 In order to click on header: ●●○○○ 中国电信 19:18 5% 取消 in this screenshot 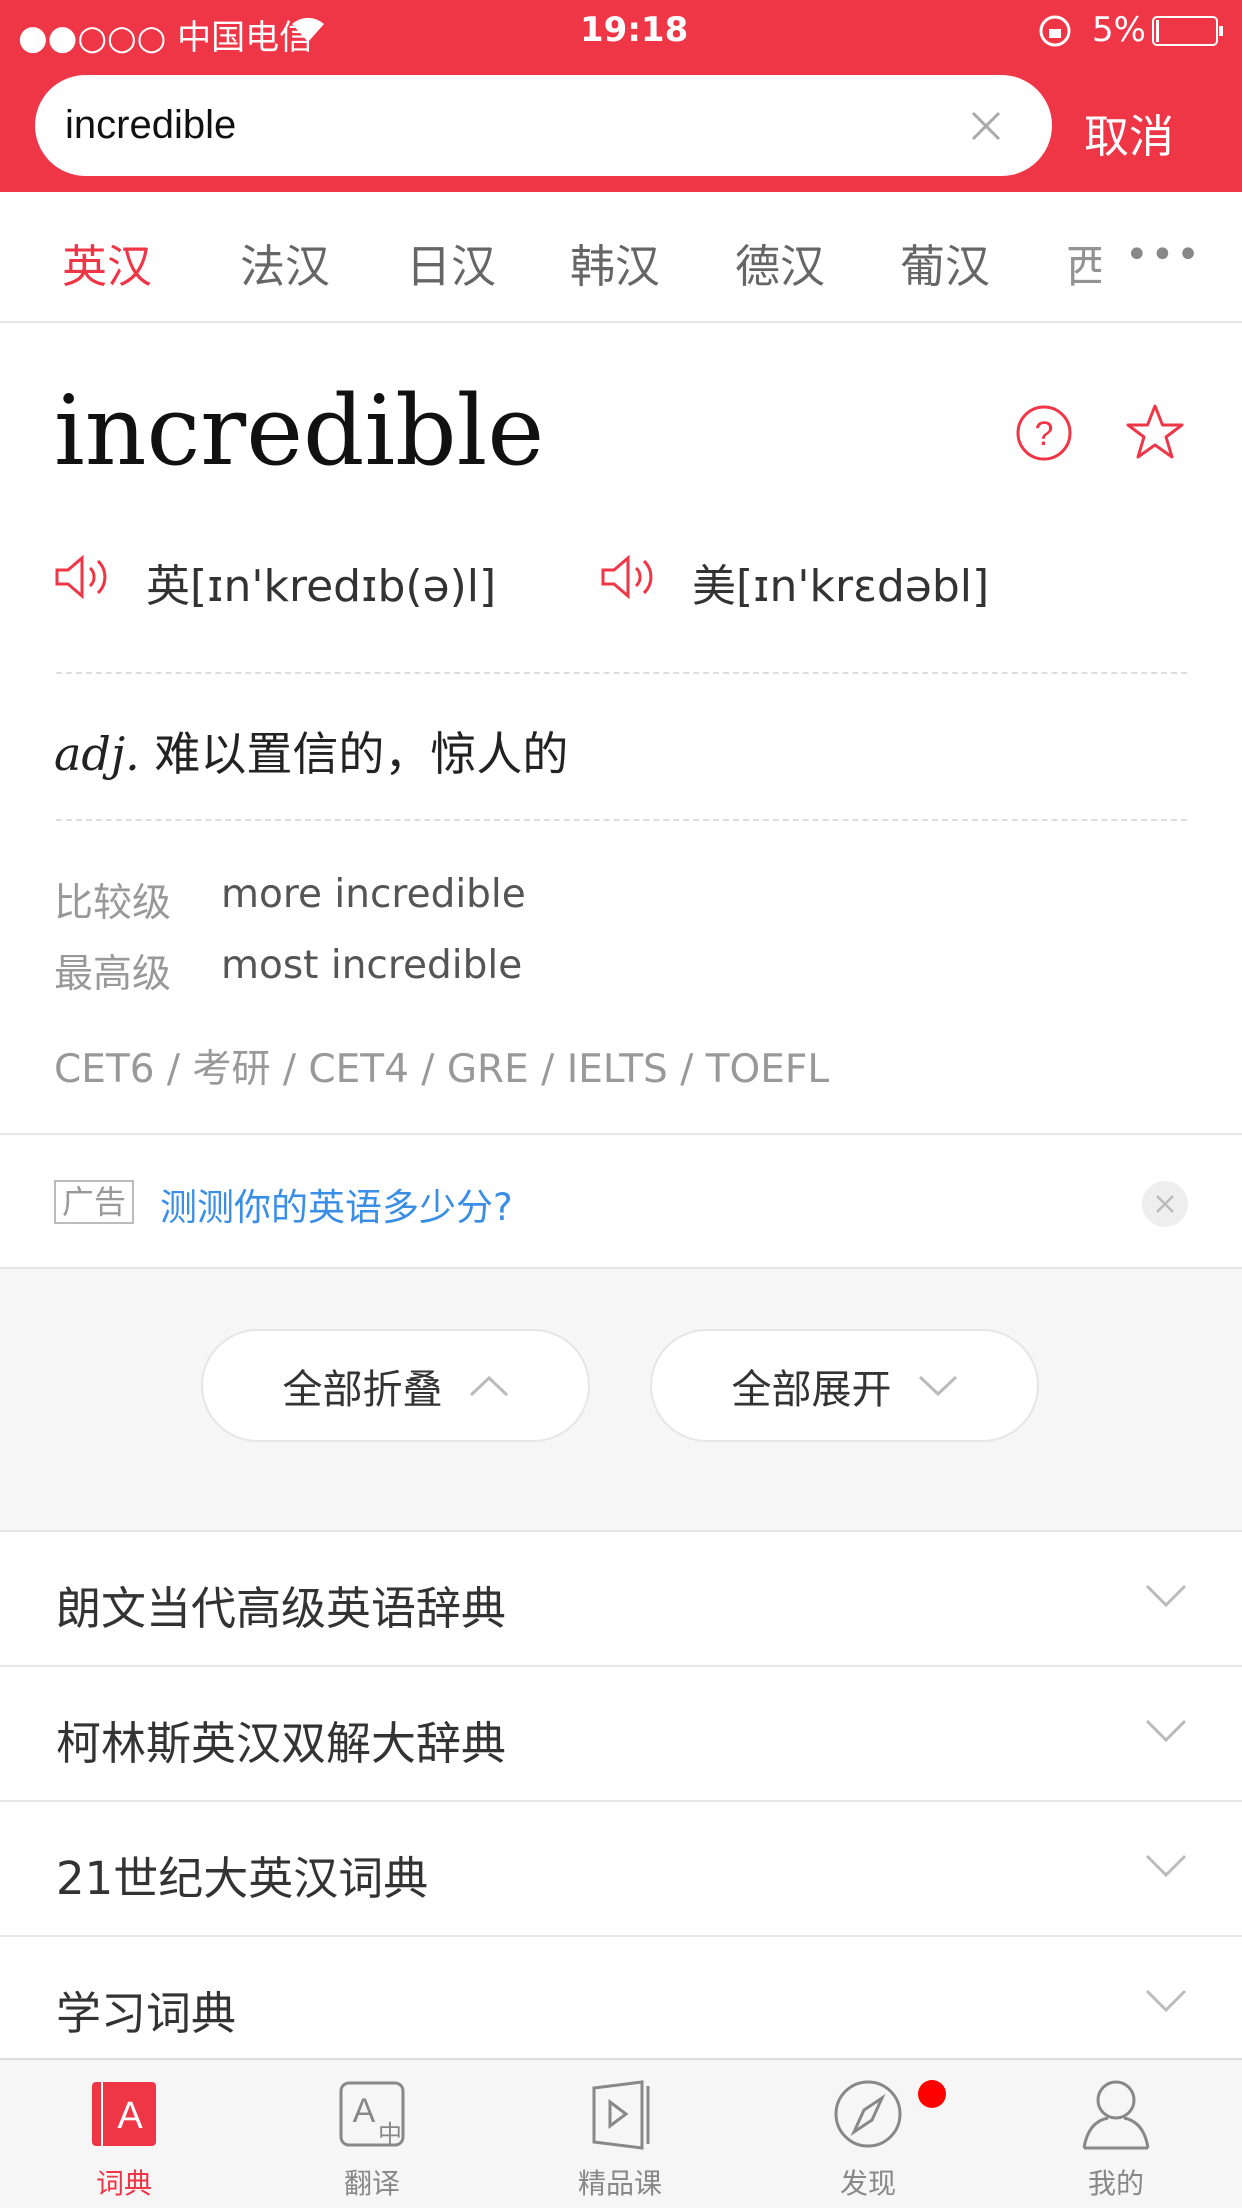, I will do `click(621, 96)`.